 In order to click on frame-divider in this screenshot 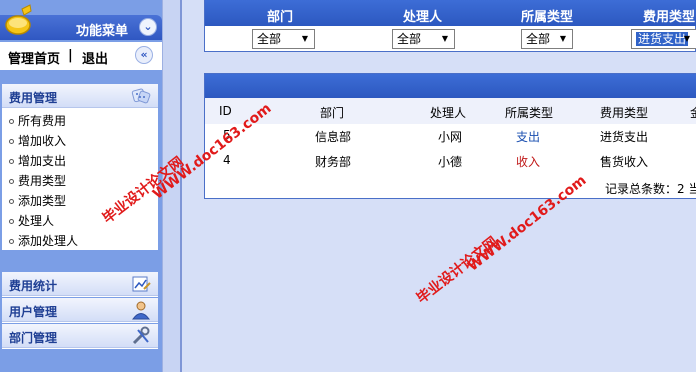, I will do `click(172, 186)`.